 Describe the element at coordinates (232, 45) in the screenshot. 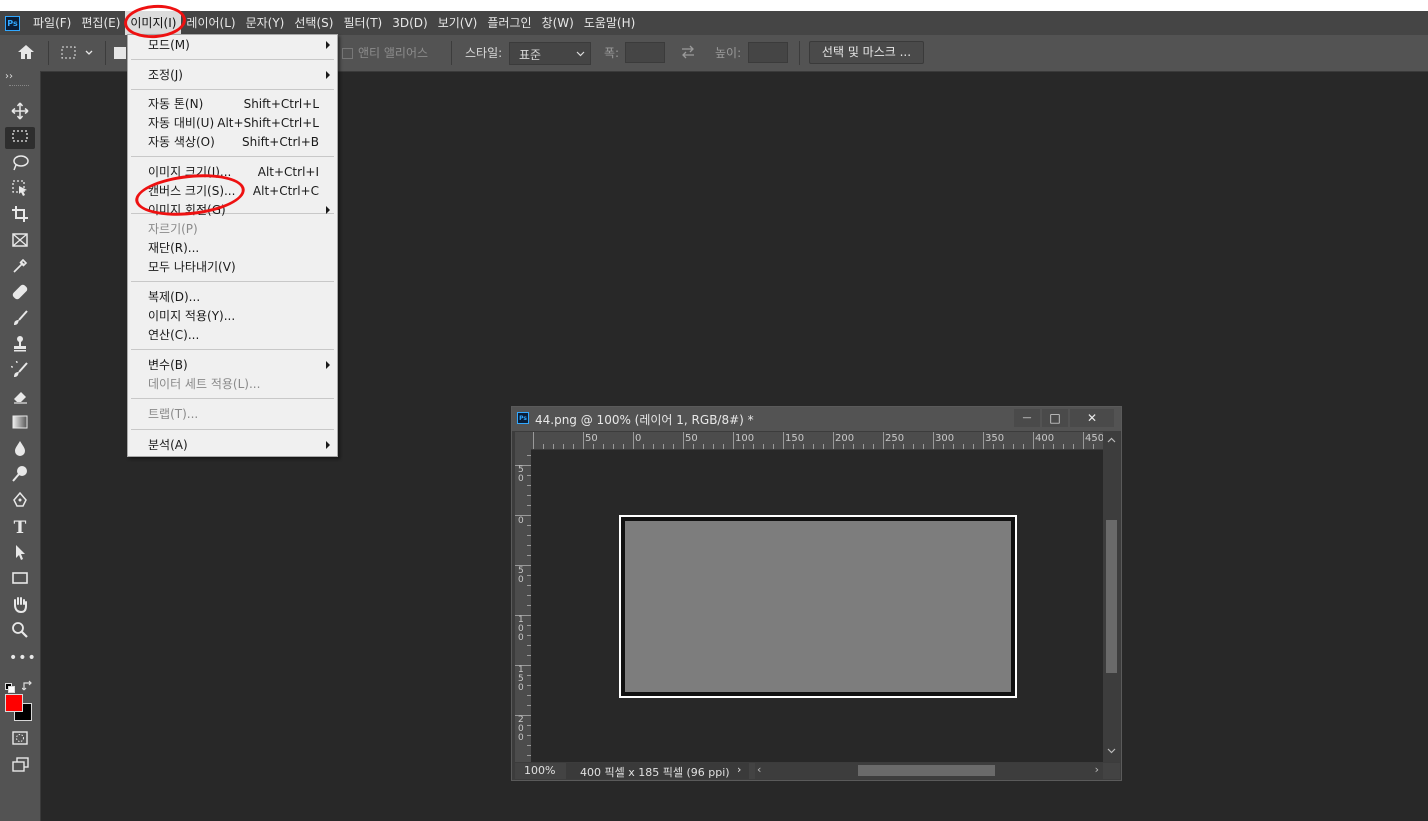

I see `image-menu-item: 모드(M)` at that location.